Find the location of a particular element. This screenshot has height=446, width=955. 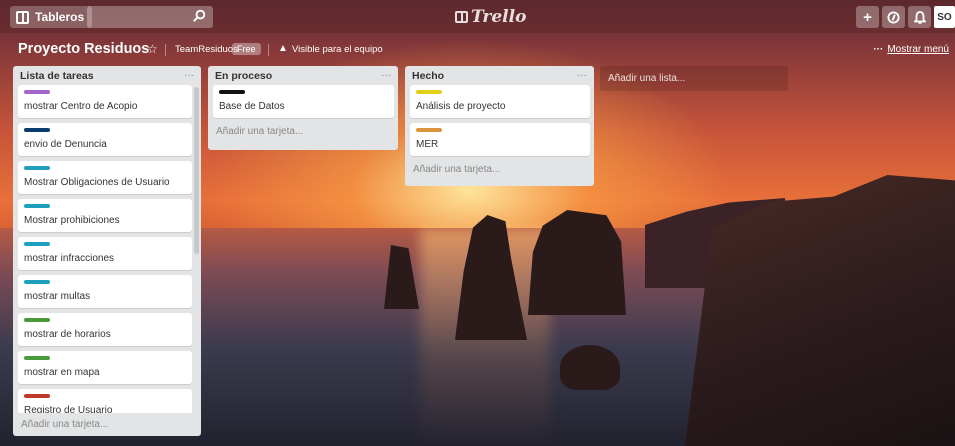

card: mostrar de horarios is located at coordinates (105, 329).